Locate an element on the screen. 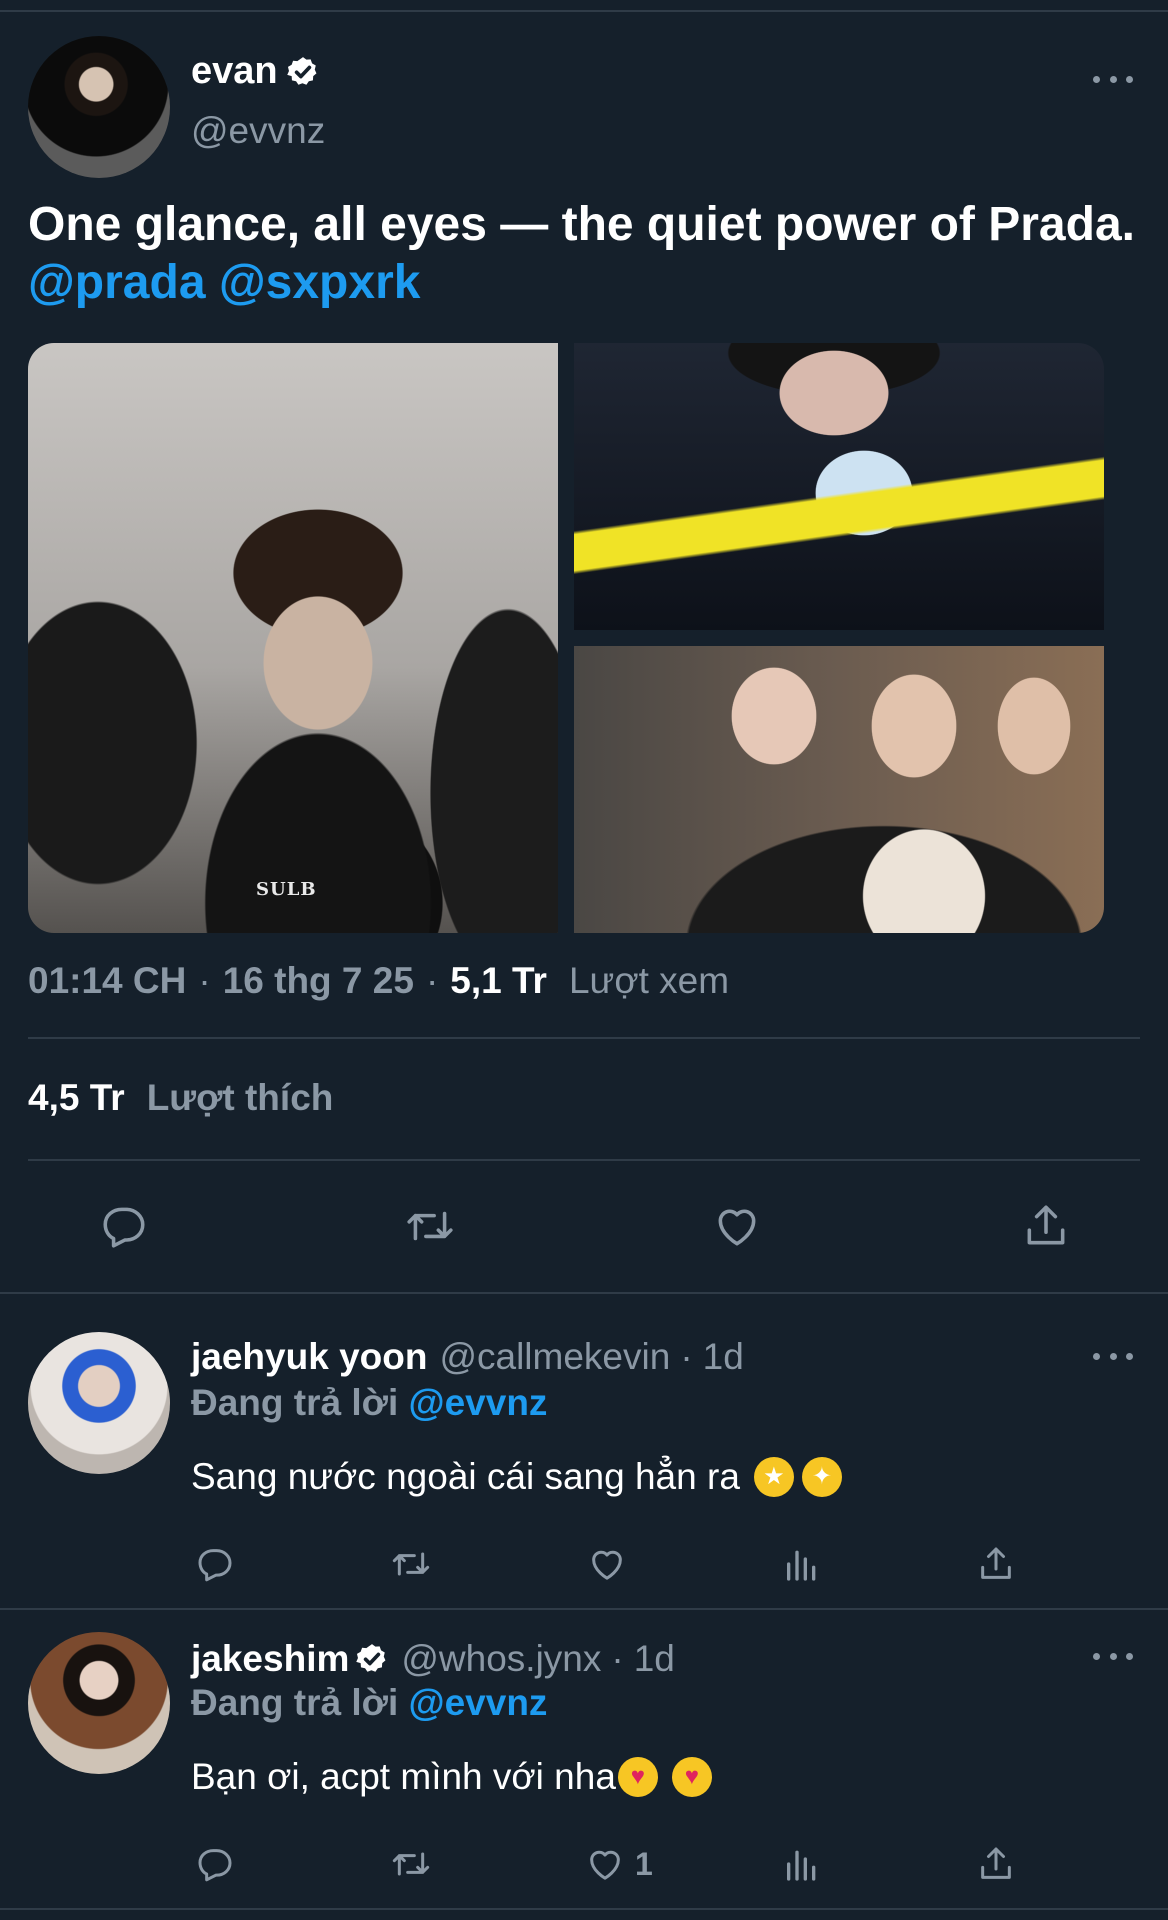  reply-header: jakeshim @whos.jynx · 1d is located at coordinates (433, 1659).